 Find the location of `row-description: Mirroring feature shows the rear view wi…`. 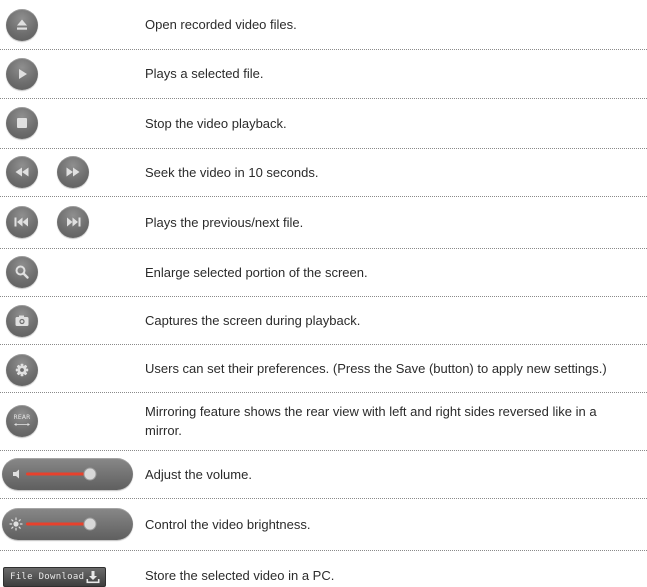

row-description: Mirroring feature shows the rear view wi… is located at coordinates (371, 421).